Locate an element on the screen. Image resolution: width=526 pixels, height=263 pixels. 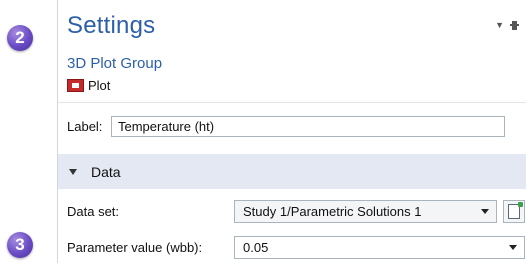
dataset-label: Data set: is located at coordinates (93, 211).